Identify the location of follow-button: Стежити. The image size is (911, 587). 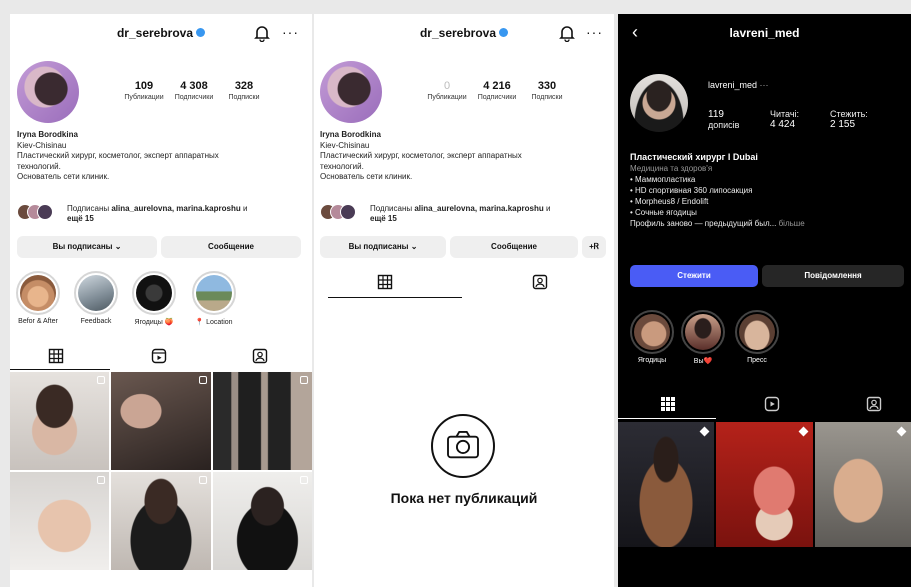
(694, 276).